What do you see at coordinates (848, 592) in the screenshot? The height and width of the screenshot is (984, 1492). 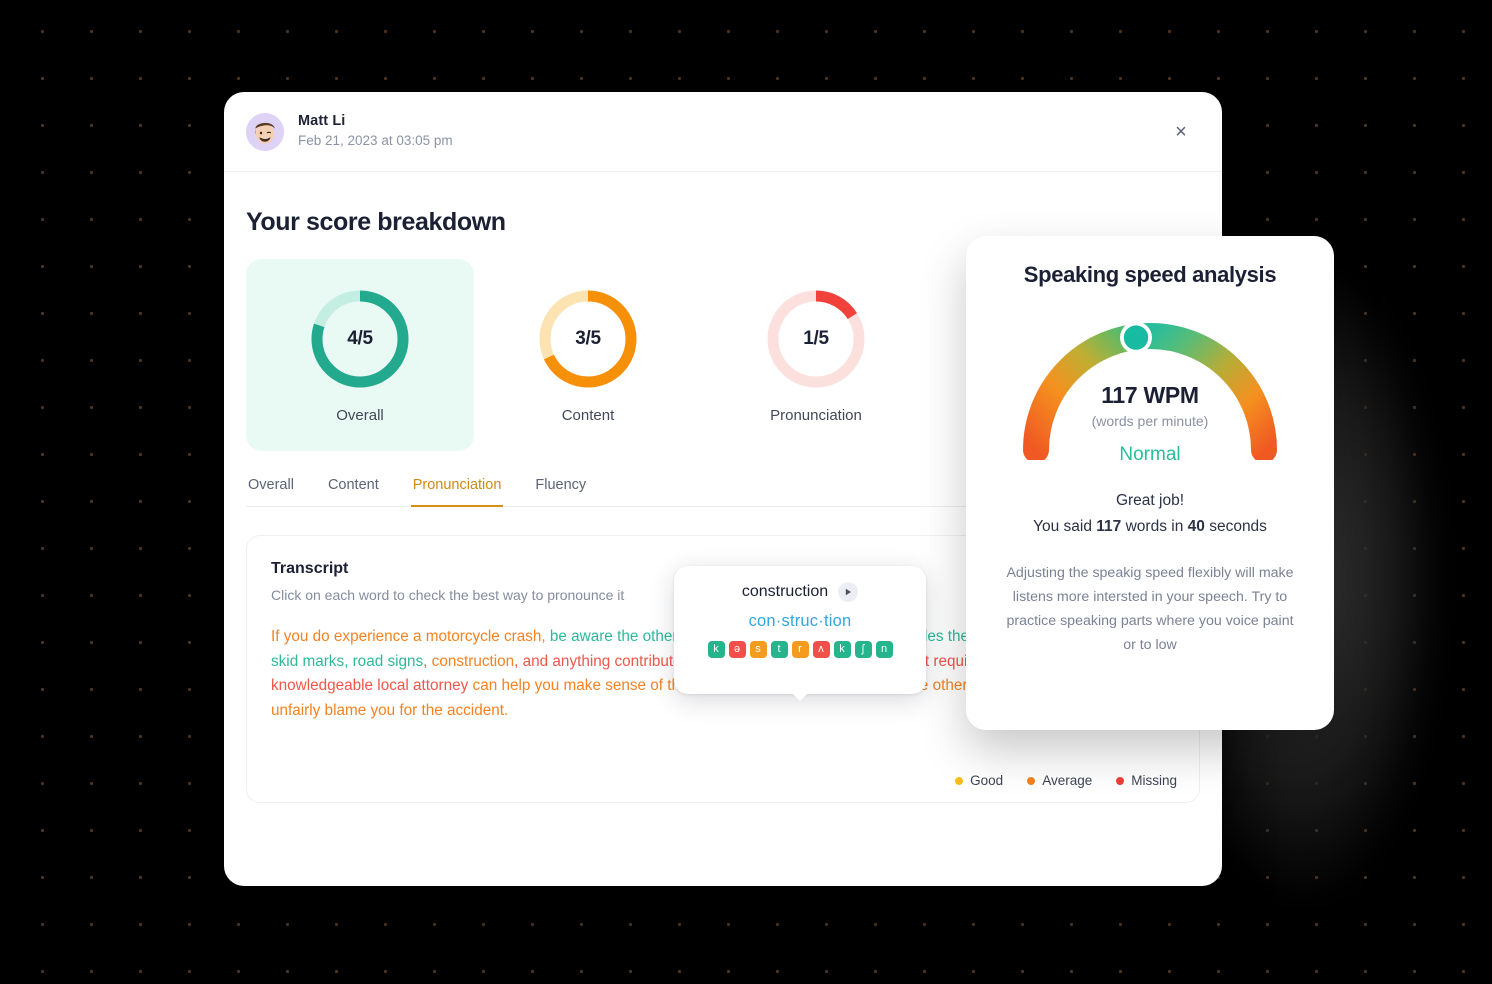 I see `play-icon` at bounding box center [848, 592].